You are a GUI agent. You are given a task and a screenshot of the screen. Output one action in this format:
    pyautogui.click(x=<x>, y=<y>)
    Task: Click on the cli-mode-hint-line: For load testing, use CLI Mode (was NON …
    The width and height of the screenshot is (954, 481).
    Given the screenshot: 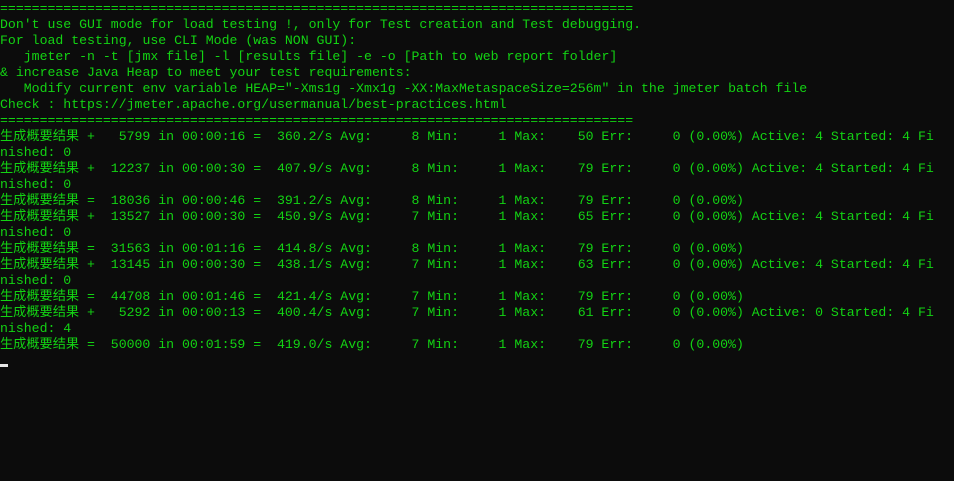 What is the action you would take?
    pyautogui.click(x=178, y=40)
    